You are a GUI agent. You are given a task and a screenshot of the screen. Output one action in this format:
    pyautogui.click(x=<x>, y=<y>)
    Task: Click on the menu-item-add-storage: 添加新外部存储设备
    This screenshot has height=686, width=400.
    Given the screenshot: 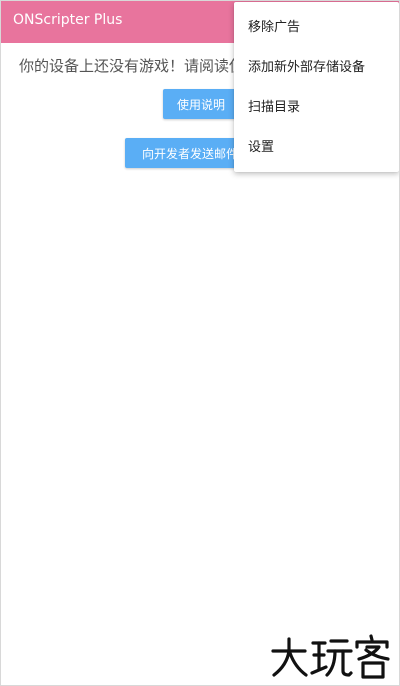 What is the action you would take?
    pyautogui.click(x=316, y=65)
    